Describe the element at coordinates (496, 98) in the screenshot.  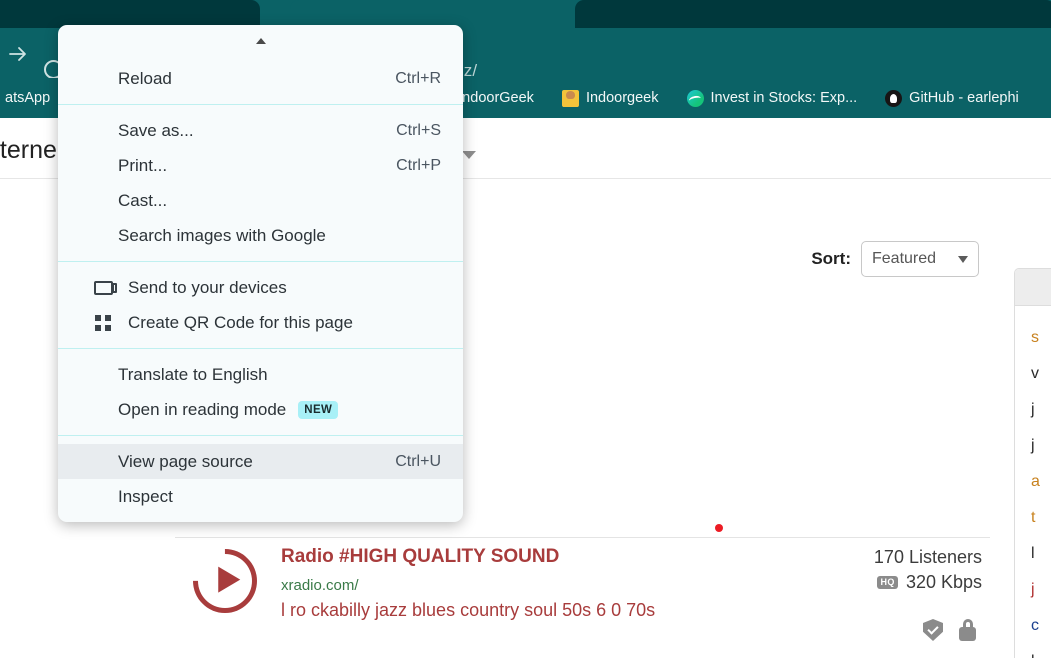
I see `bookmark-label: IndoorGeek` at that location.